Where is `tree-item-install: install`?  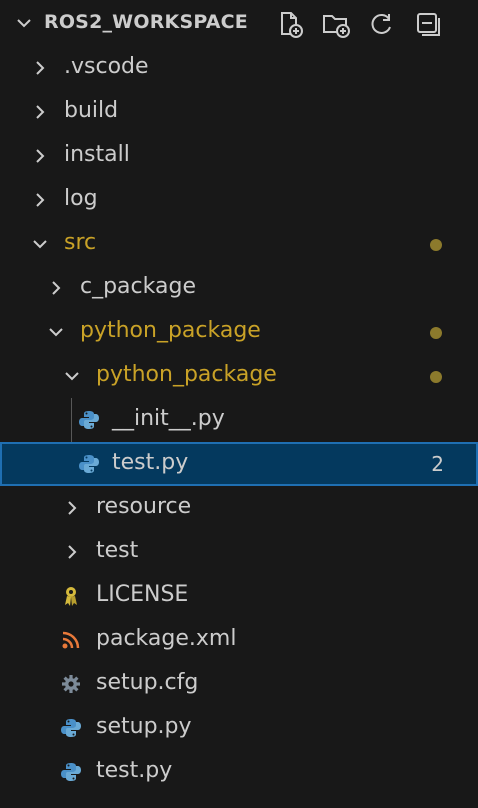
tree-item-install: install is located at coordinates (239, 156).